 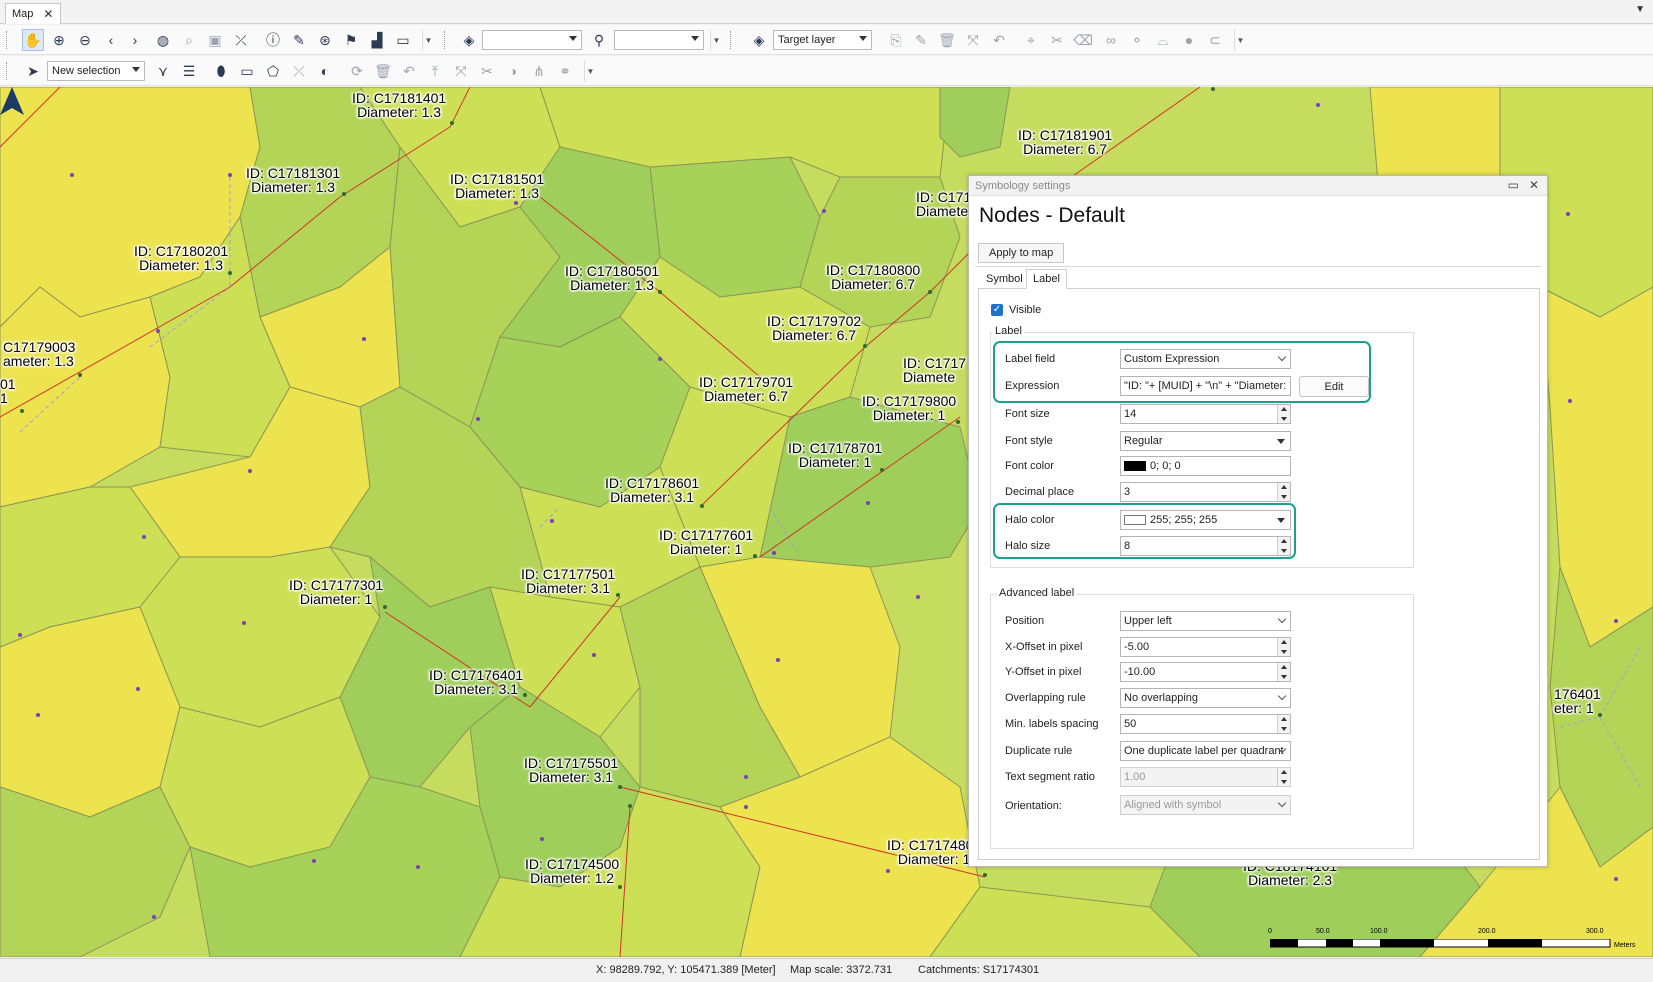 What do you see at coordinates (325, 71) in the screenshot?
I see `invert-selection-icon: ◐` at bounding box center [325, 71].